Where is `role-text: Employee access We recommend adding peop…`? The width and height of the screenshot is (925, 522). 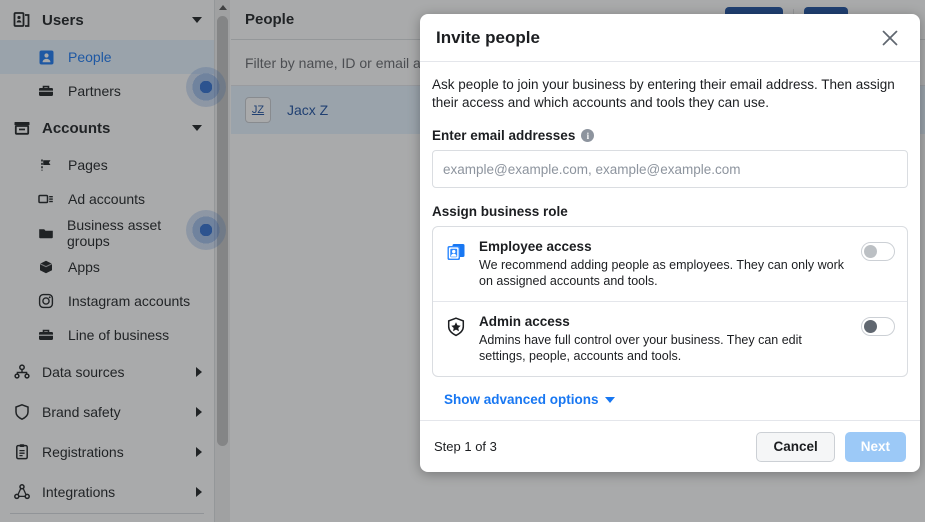
role-text: Employee access We recommend adding peop… is located at coordinates (665, 264).